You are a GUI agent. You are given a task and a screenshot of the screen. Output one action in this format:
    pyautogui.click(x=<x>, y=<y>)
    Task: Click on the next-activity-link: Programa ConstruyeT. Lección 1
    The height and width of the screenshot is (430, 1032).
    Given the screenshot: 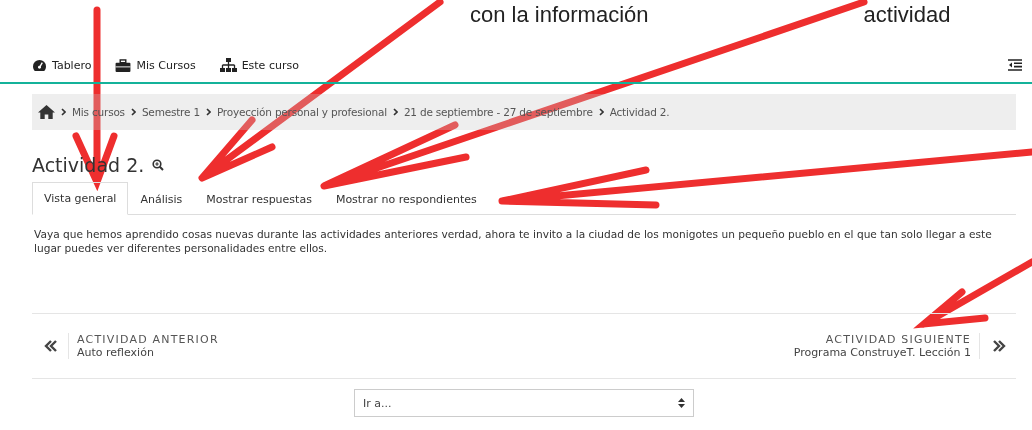 What is the action you would take?
    pyautogui.click(x=882, y=352)
    